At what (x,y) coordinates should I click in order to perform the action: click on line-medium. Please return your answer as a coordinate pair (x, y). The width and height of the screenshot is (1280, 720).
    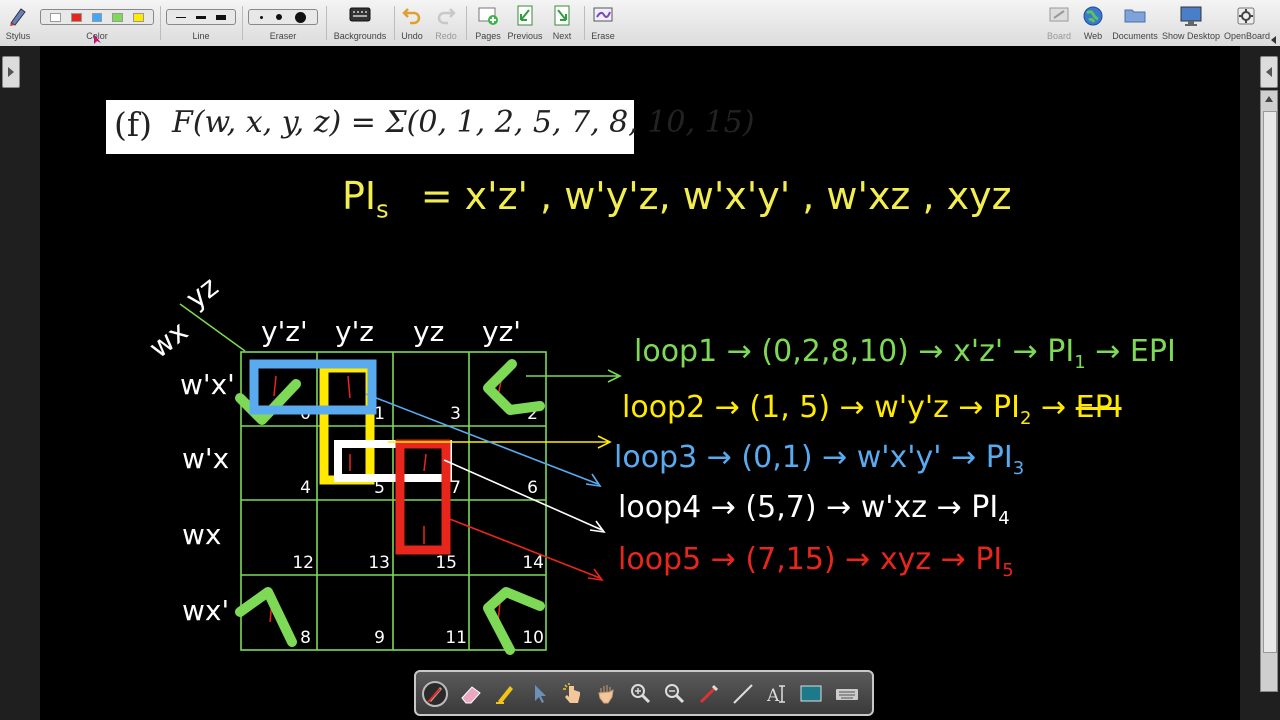
    Looking at the image, I should click on (201, 17).